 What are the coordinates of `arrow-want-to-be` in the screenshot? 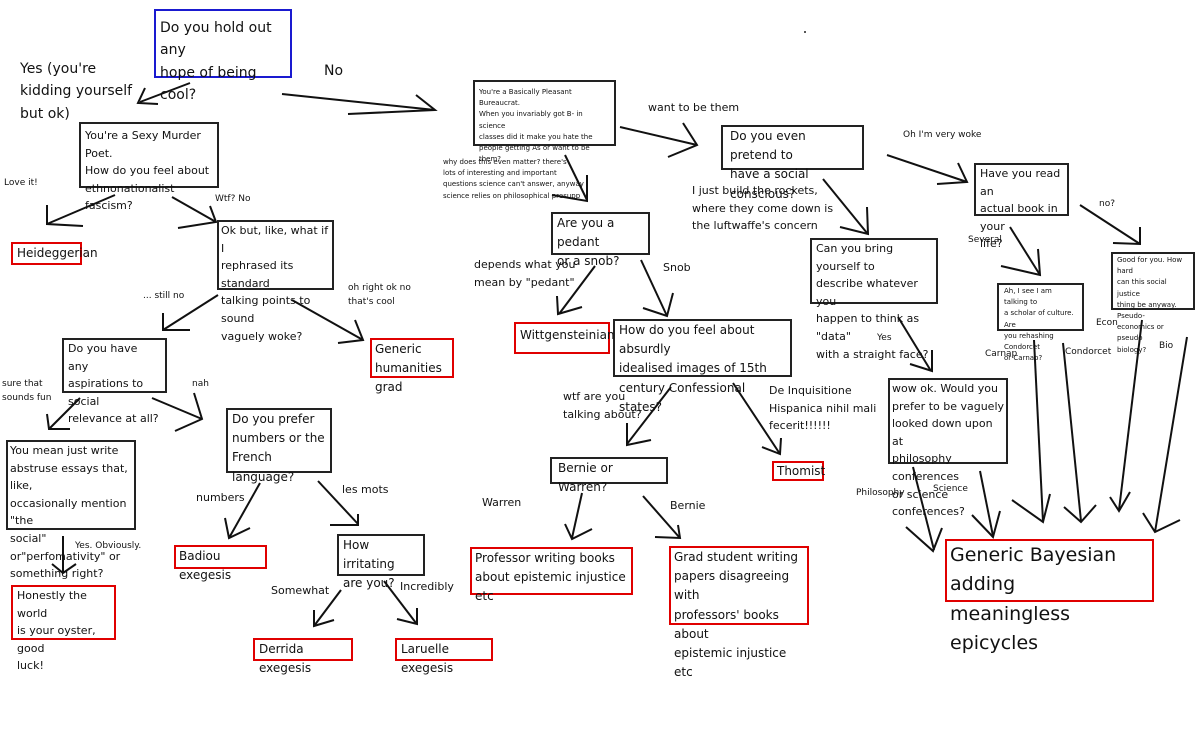 It's located at (658, 136).